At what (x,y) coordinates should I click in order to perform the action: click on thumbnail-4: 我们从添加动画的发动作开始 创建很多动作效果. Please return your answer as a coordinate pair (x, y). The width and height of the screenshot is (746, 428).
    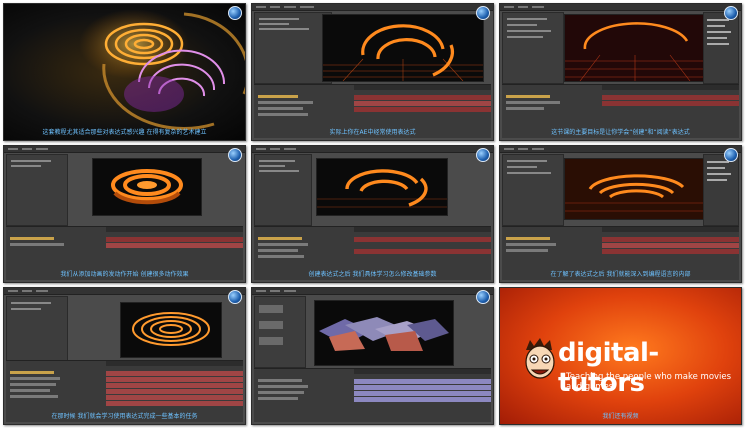
    Looking at the image, I should click on (124, 214).